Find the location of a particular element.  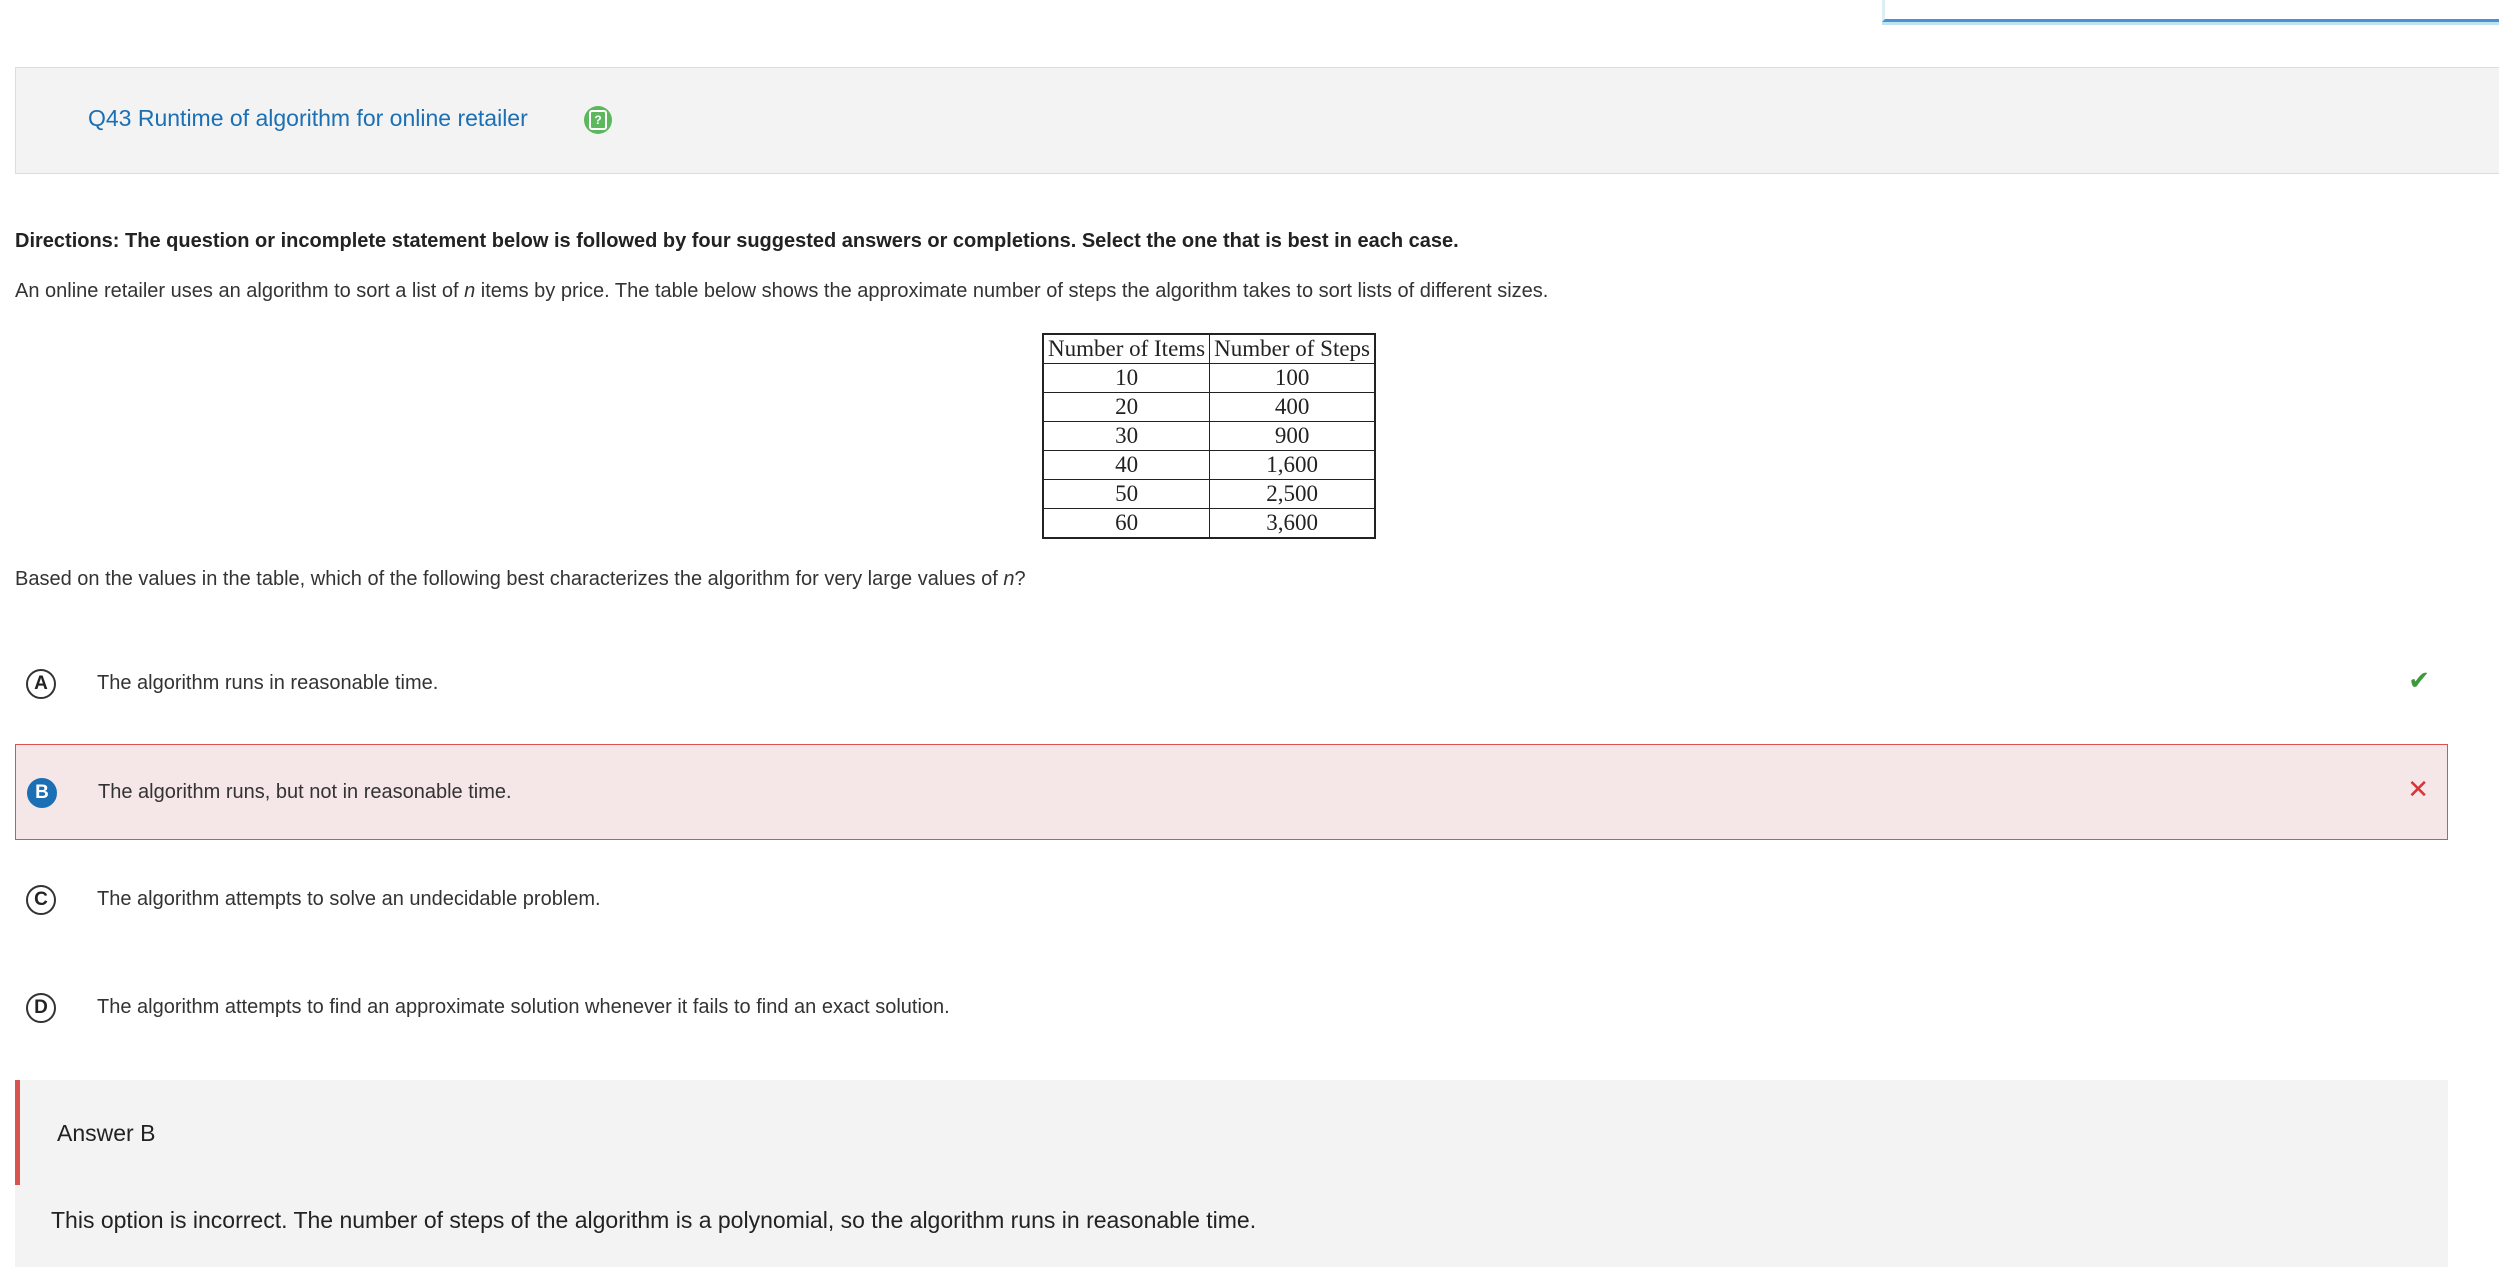

table-cell: 3,600 is located at coordinates (1292, 523).